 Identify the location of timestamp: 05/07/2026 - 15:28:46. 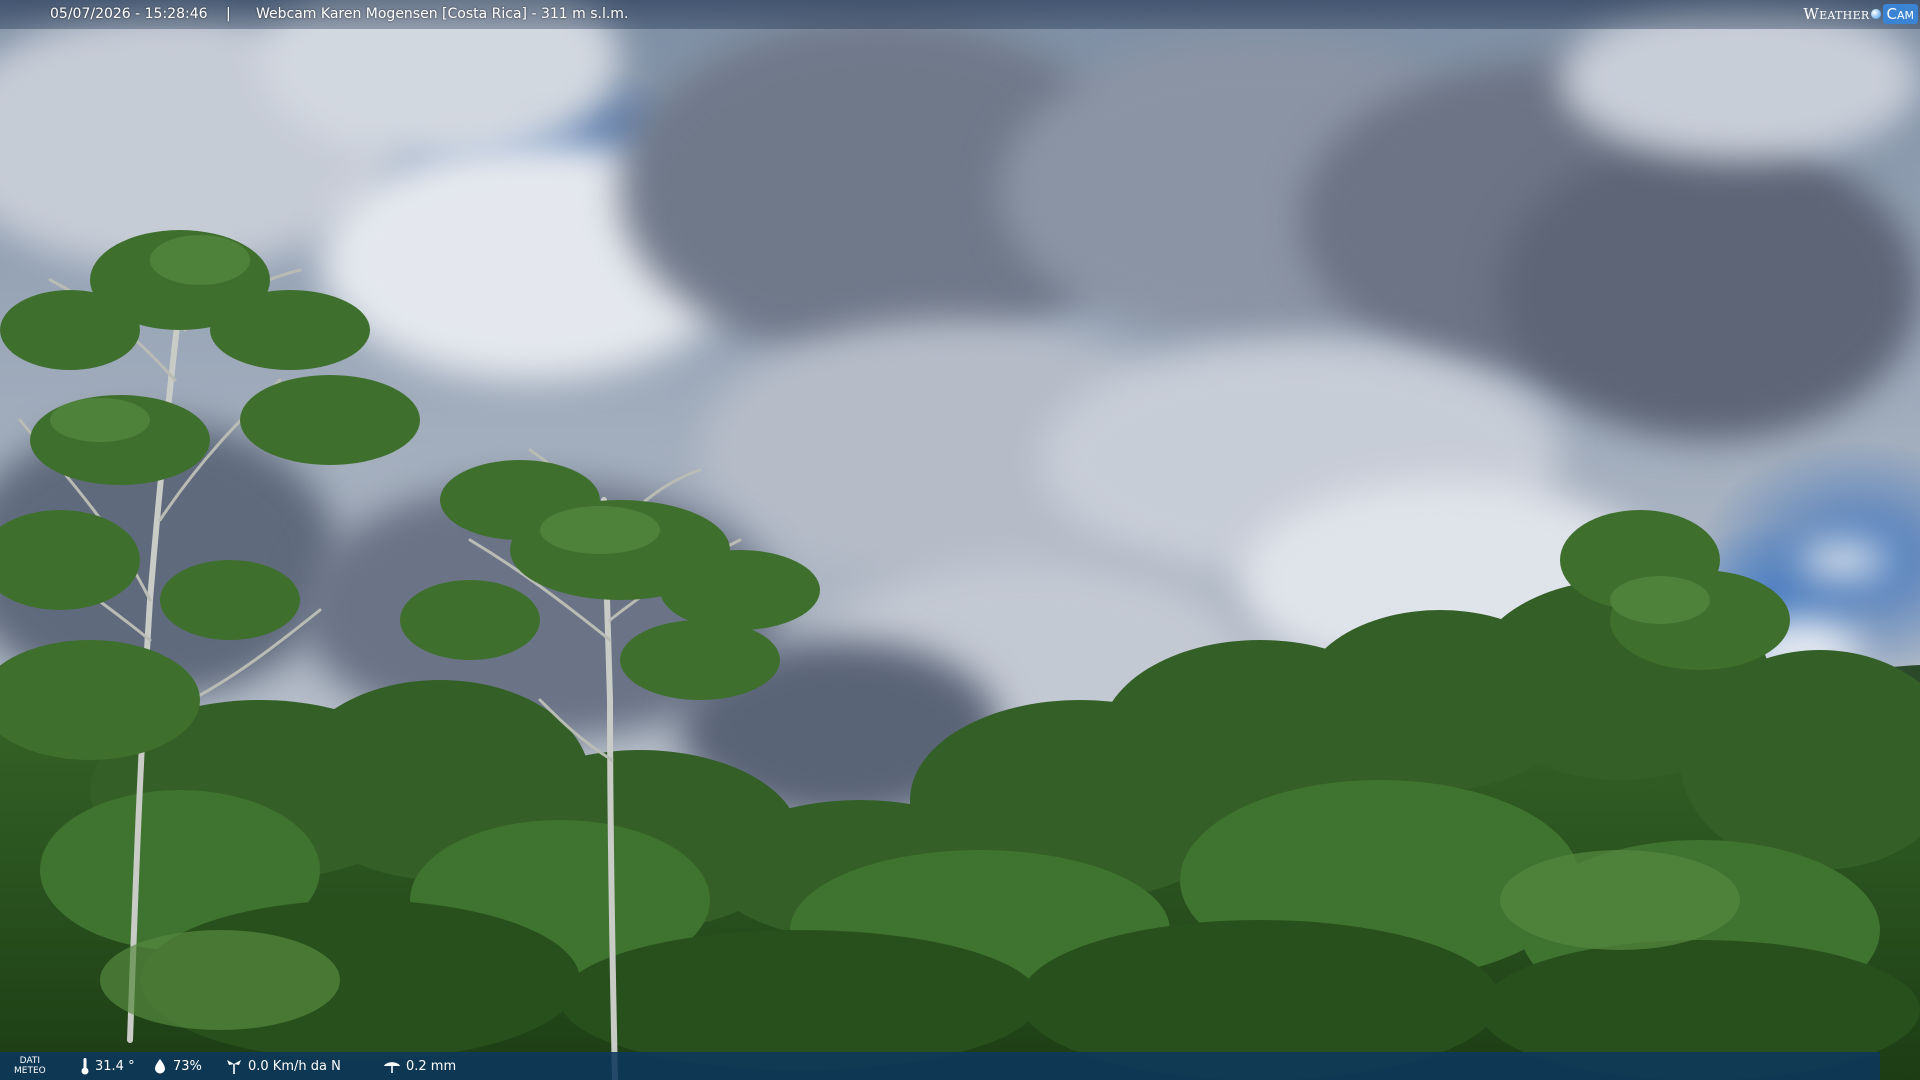
(129, 14).